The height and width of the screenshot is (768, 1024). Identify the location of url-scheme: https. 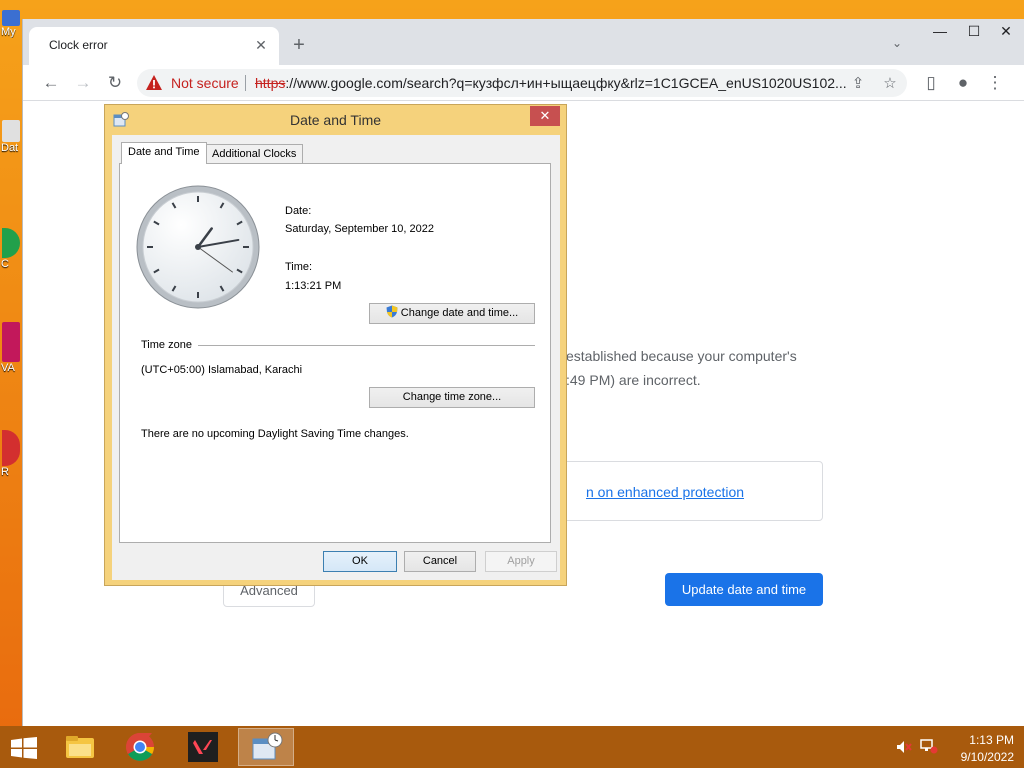
(270, 83).